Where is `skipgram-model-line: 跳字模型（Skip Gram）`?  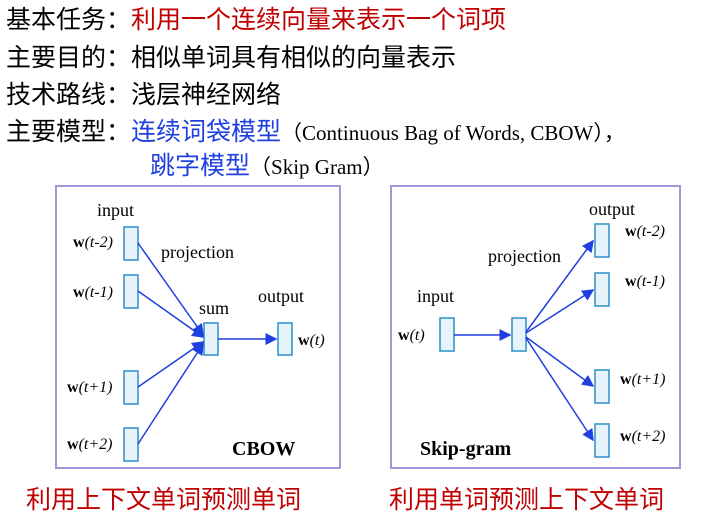 skipgram-model-line: 跳字模型（Skip Gram） is located at coordinates (267, 166).